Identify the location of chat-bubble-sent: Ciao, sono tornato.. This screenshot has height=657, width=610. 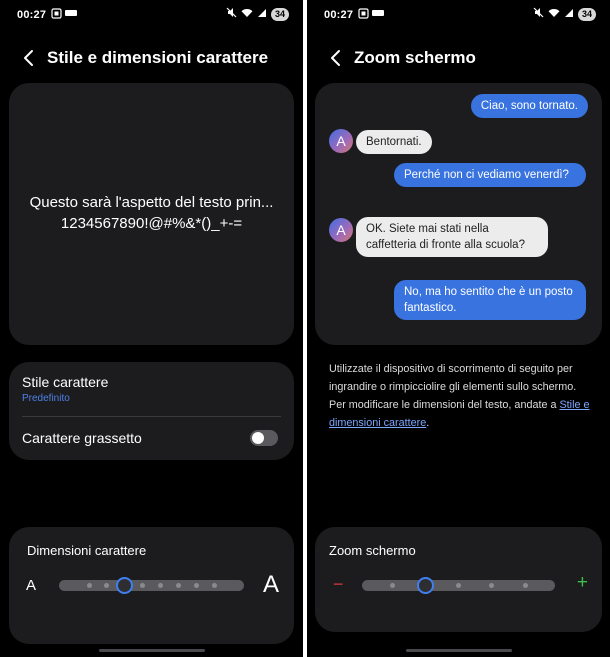
(529, 106).